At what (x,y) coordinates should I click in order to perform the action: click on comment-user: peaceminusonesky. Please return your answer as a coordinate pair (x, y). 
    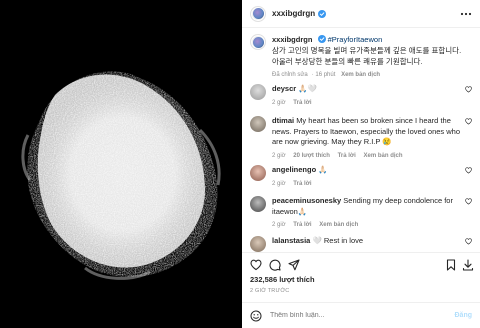
    Looking at the image, I should click on (306, 200).